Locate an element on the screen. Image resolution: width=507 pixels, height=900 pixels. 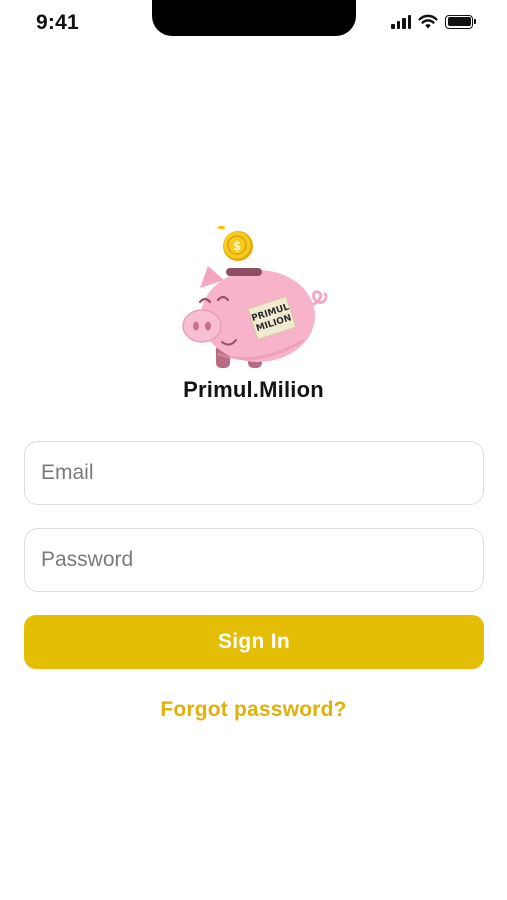
forgot-password-link: Forgot password? is located at coordinates (253, 710).